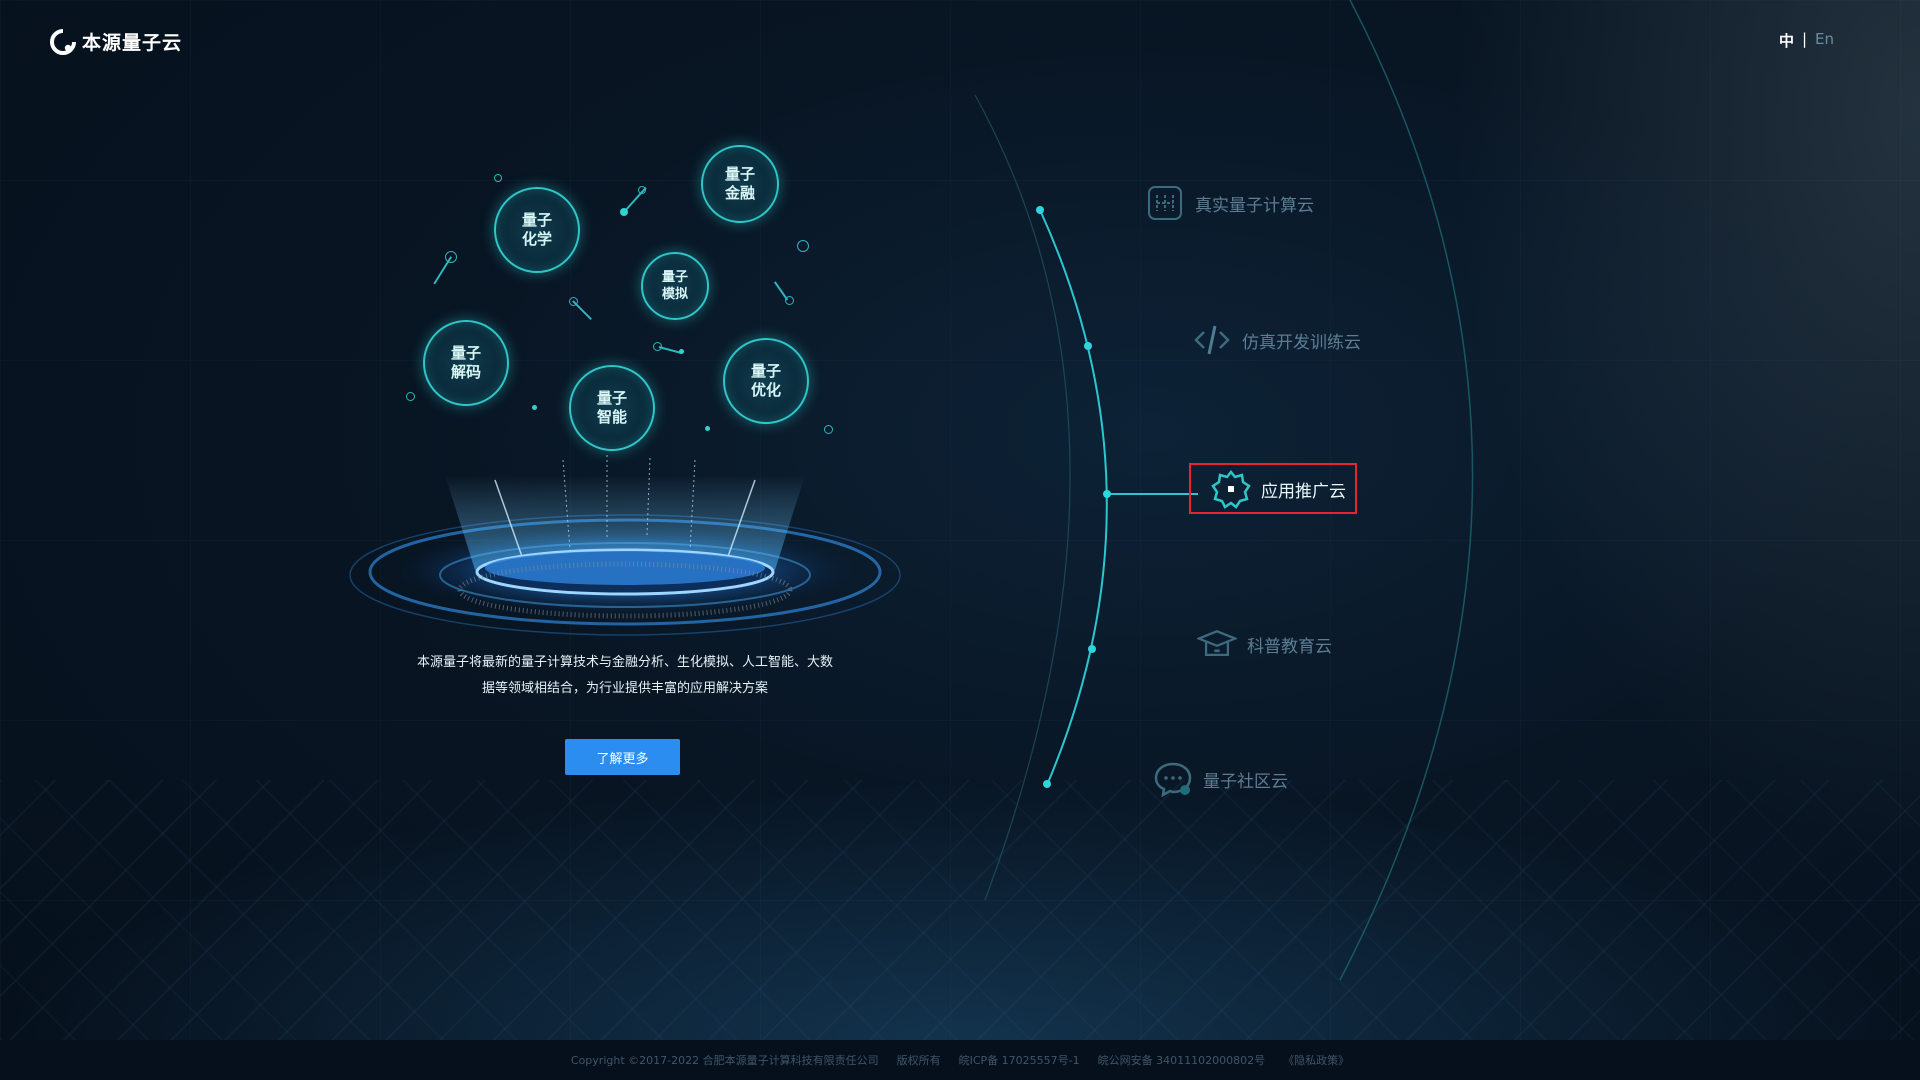  I want to click on nav-label: 真实量子计算云, so click(1254, 205).